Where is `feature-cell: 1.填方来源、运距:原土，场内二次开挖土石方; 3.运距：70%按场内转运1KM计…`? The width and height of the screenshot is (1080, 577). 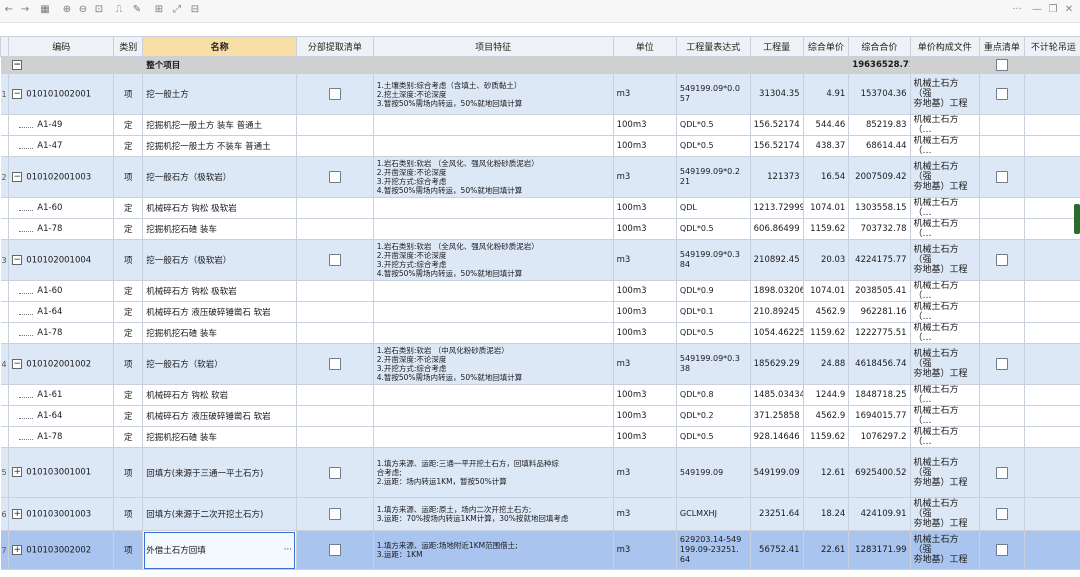 feature-cell: 1.填方来源、运距:原土，场内二次开挖土石方; 3.运距：70%按场内转运1KM计… is located at coordinates (493, 514).